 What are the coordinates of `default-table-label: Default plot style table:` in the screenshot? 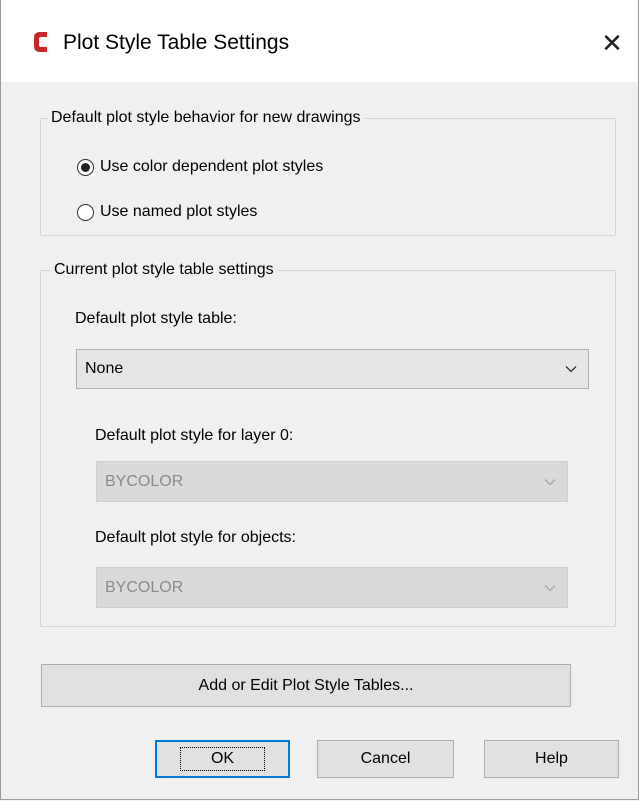 It's located at (156, 318).